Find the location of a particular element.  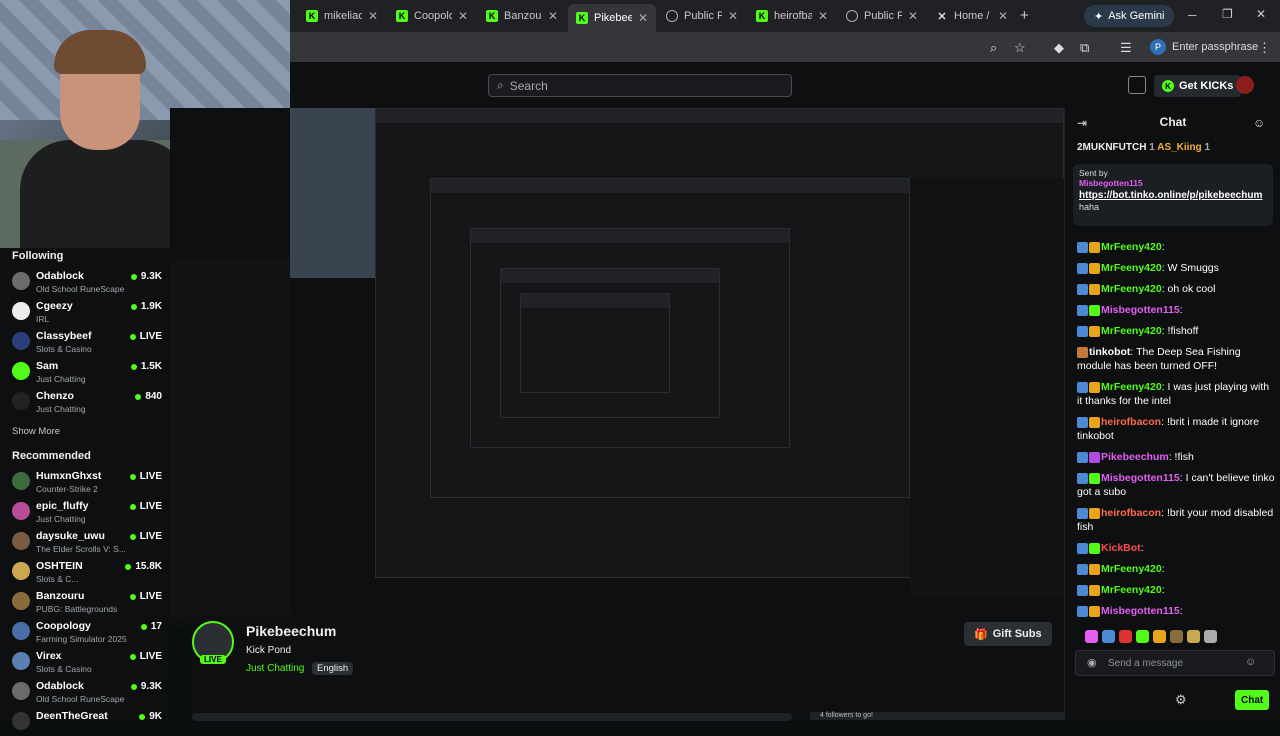

minimize-button: ─ is located at coordinates (1192, 15).